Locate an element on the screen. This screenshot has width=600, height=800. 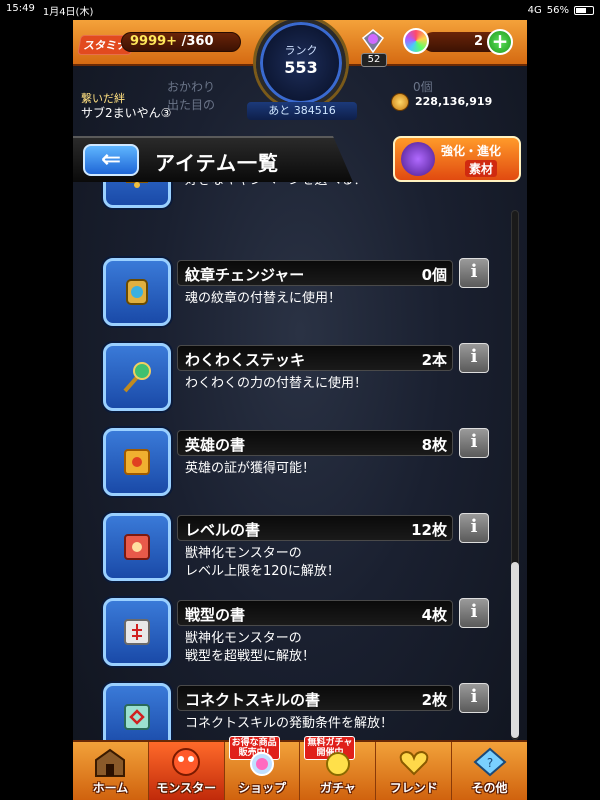
letterbox-right is located at coordinates (563, 410).